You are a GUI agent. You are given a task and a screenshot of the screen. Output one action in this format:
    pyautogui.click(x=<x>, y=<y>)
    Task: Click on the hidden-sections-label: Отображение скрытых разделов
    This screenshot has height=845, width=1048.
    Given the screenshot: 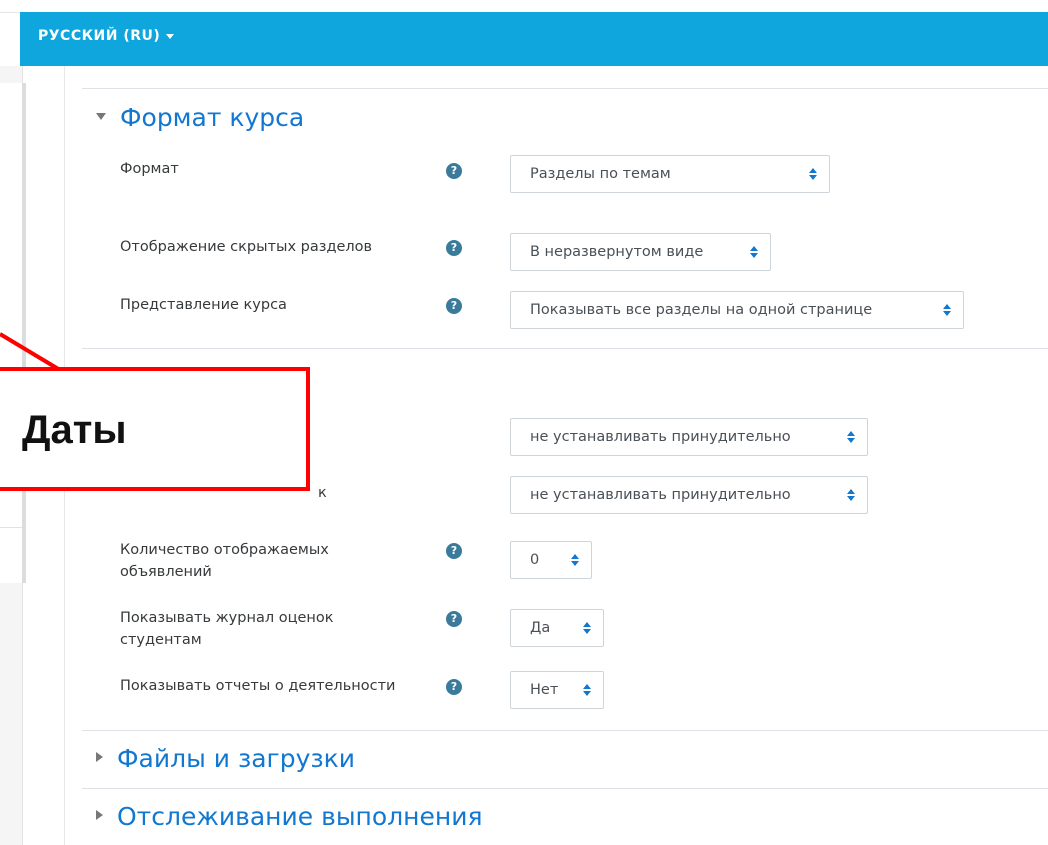 What is the action you would take?
    pyautogui.click(x=246, y=247)
    